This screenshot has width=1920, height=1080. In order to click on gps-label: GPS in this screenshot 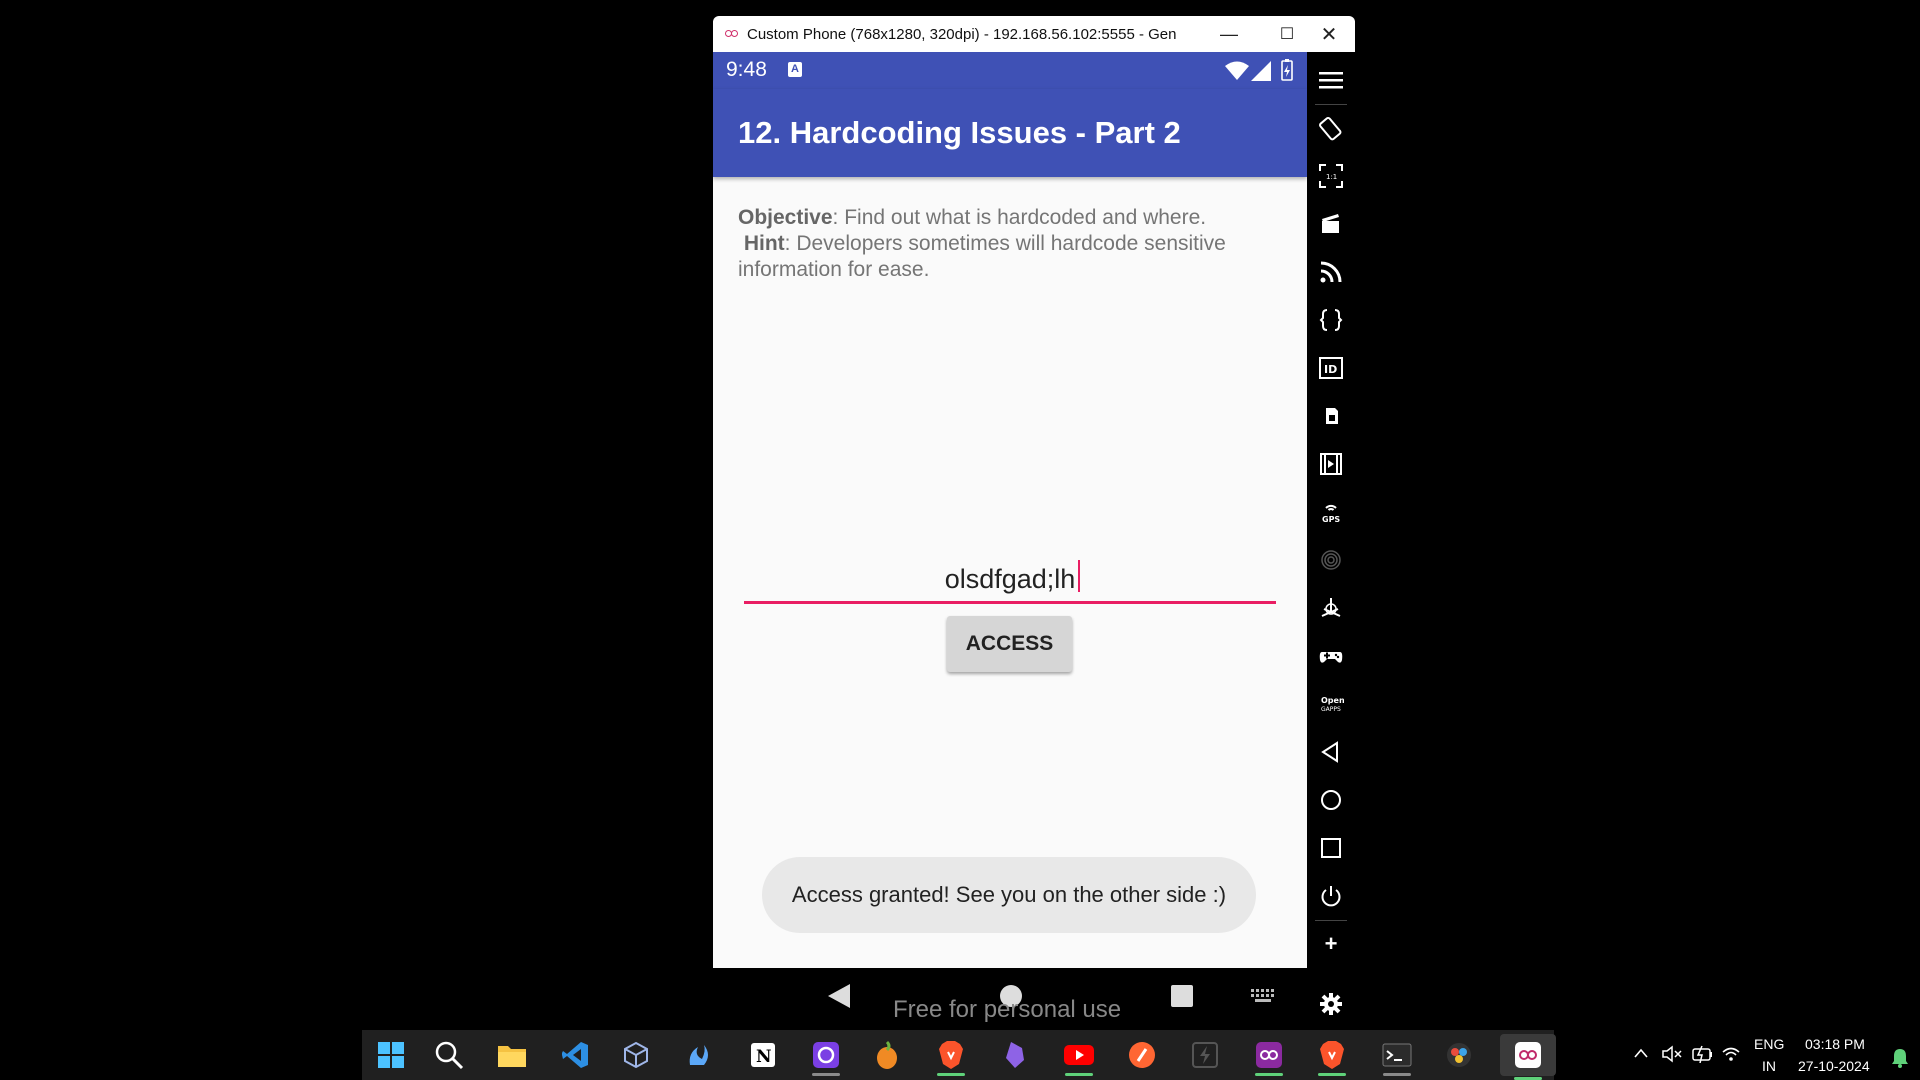, I will do `click(1331, 519)`.